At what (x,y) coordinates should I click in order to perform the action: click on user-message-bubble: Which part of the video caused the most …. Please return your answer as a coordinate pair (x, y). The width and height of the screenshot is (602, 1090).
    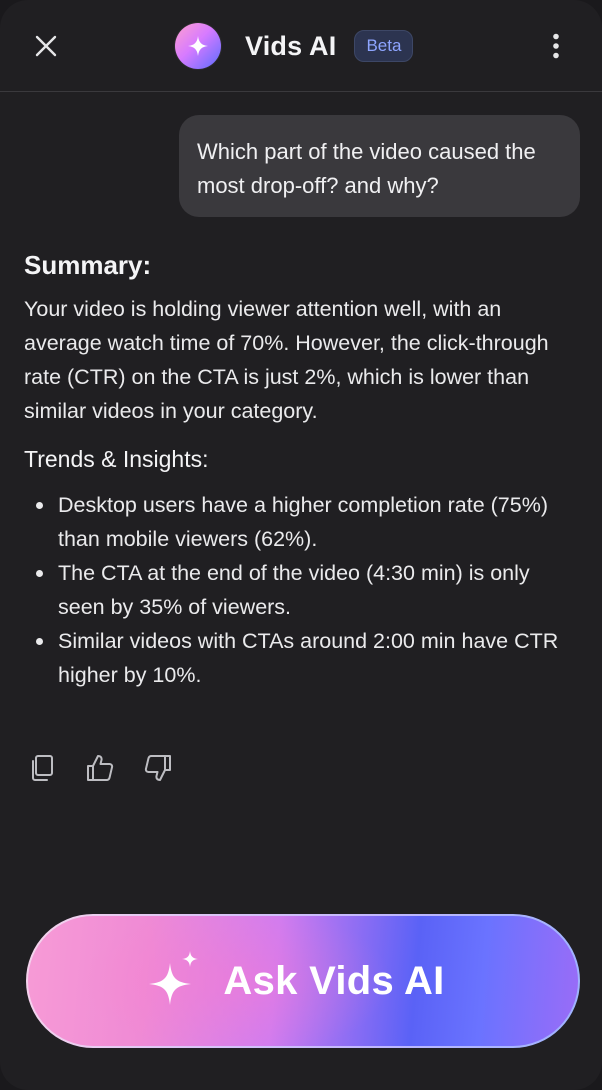
    Looking at the image, I should click on (379, 166).